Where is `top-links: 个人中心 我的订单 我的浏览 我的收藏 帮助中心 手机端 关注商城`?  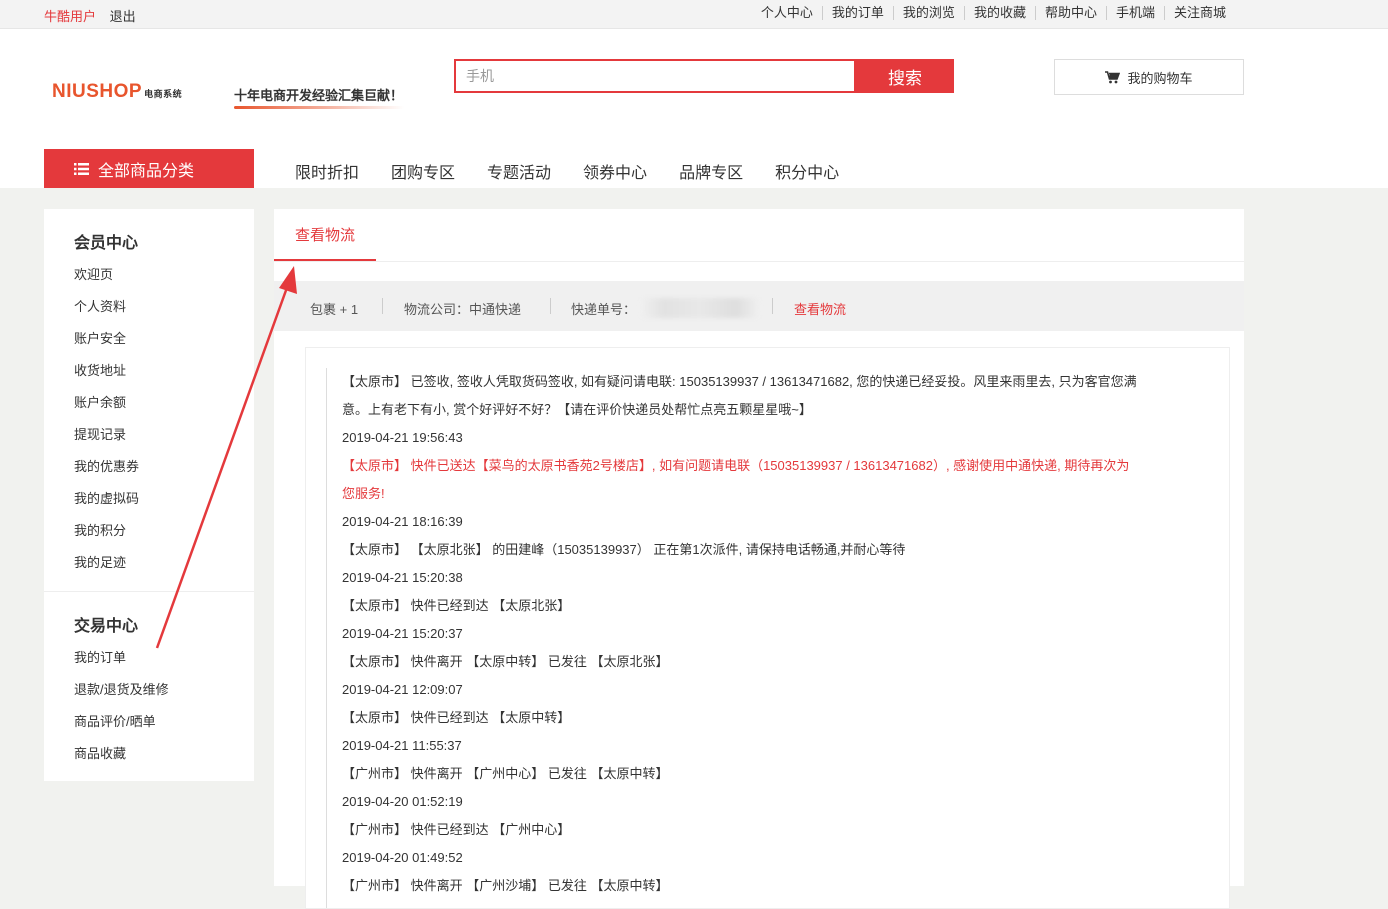 top-links: 个人中心 我的订单 我的浏览 我的收藏 帮助中心 手机端 关注商城 is located at coordinates (993, 13).